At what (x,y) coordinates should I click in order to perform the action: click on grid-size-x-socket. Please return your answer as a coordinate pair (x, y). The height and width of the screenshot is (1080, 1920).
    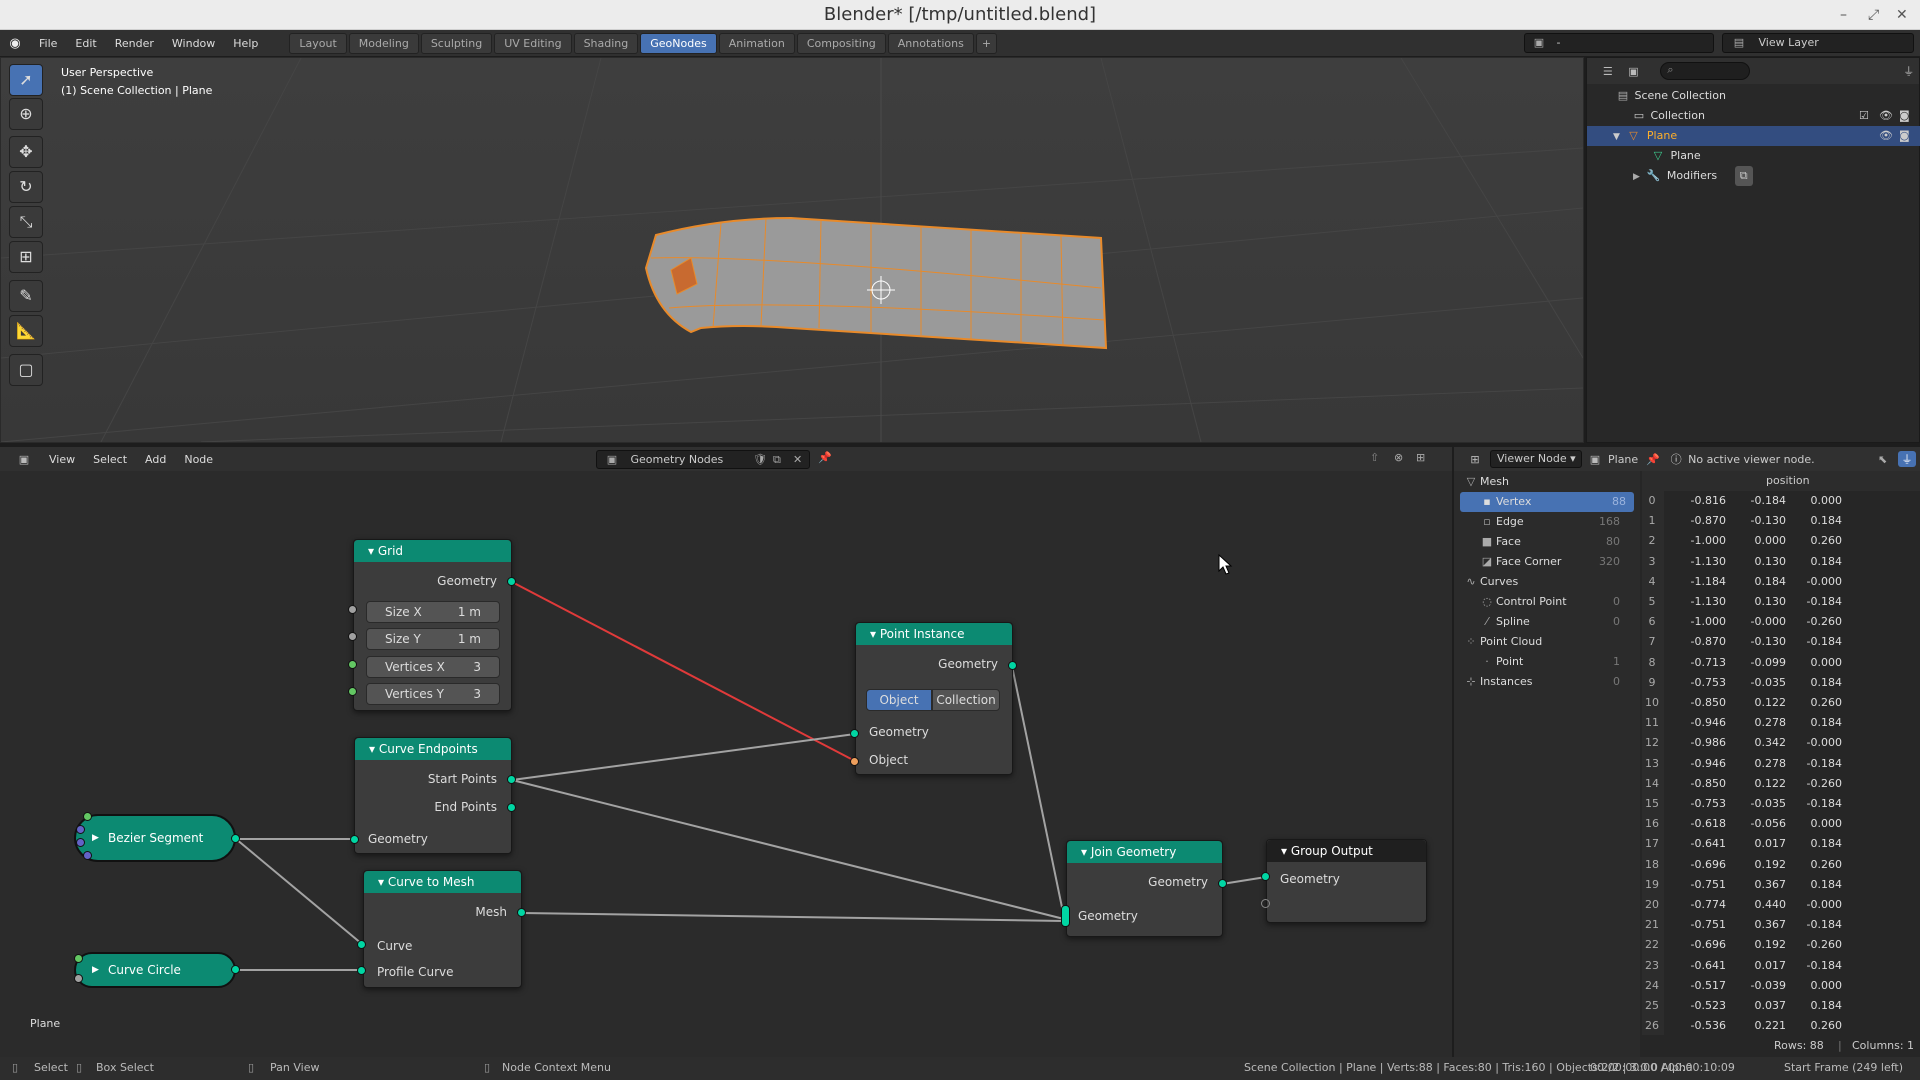
    Looking at the image, I should click on (352, 609).